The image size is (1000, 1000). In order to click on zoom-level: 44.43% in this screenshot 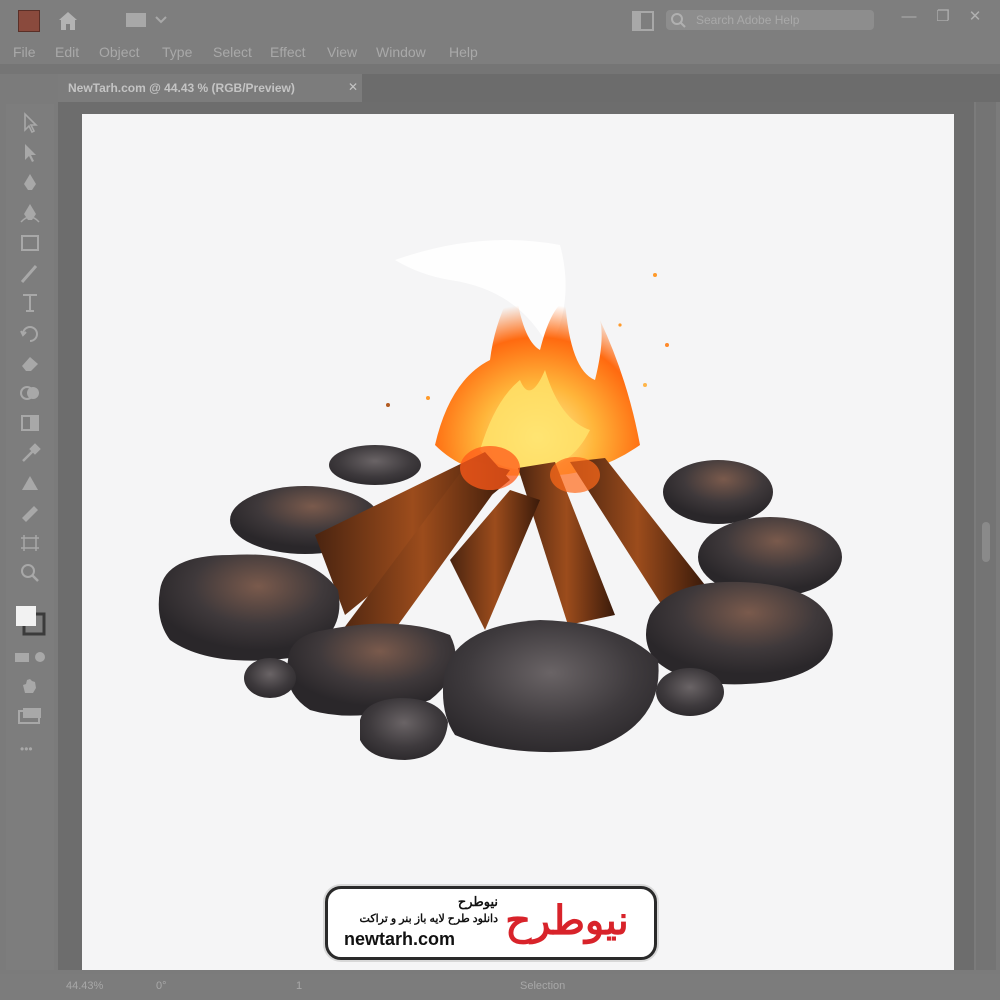, I will do `click(84, 986)`.